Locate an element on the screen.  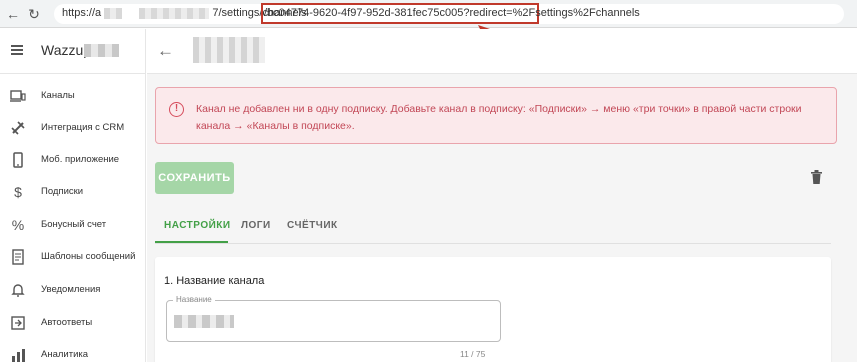
tab-logs: ЛОГИ is located at coordinates (256, 225).